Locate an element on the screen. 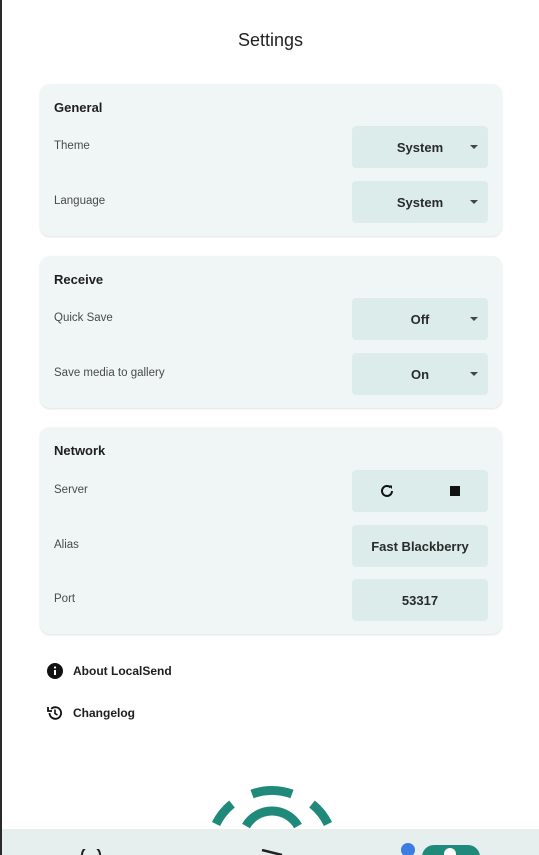 Image resolution: width=539 pixels, height=855 pixels. server-controls is located at coordinates (420, 491).